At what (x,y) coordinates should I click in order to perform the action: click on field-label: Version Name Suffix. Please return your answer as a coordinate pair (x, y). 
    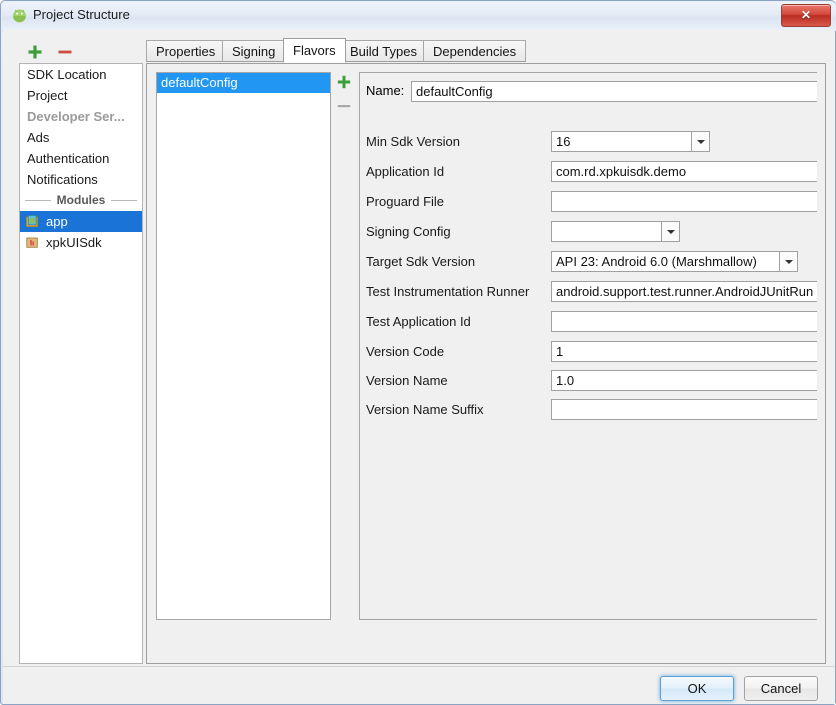
    Looking at the image, I should click on (425, 409).